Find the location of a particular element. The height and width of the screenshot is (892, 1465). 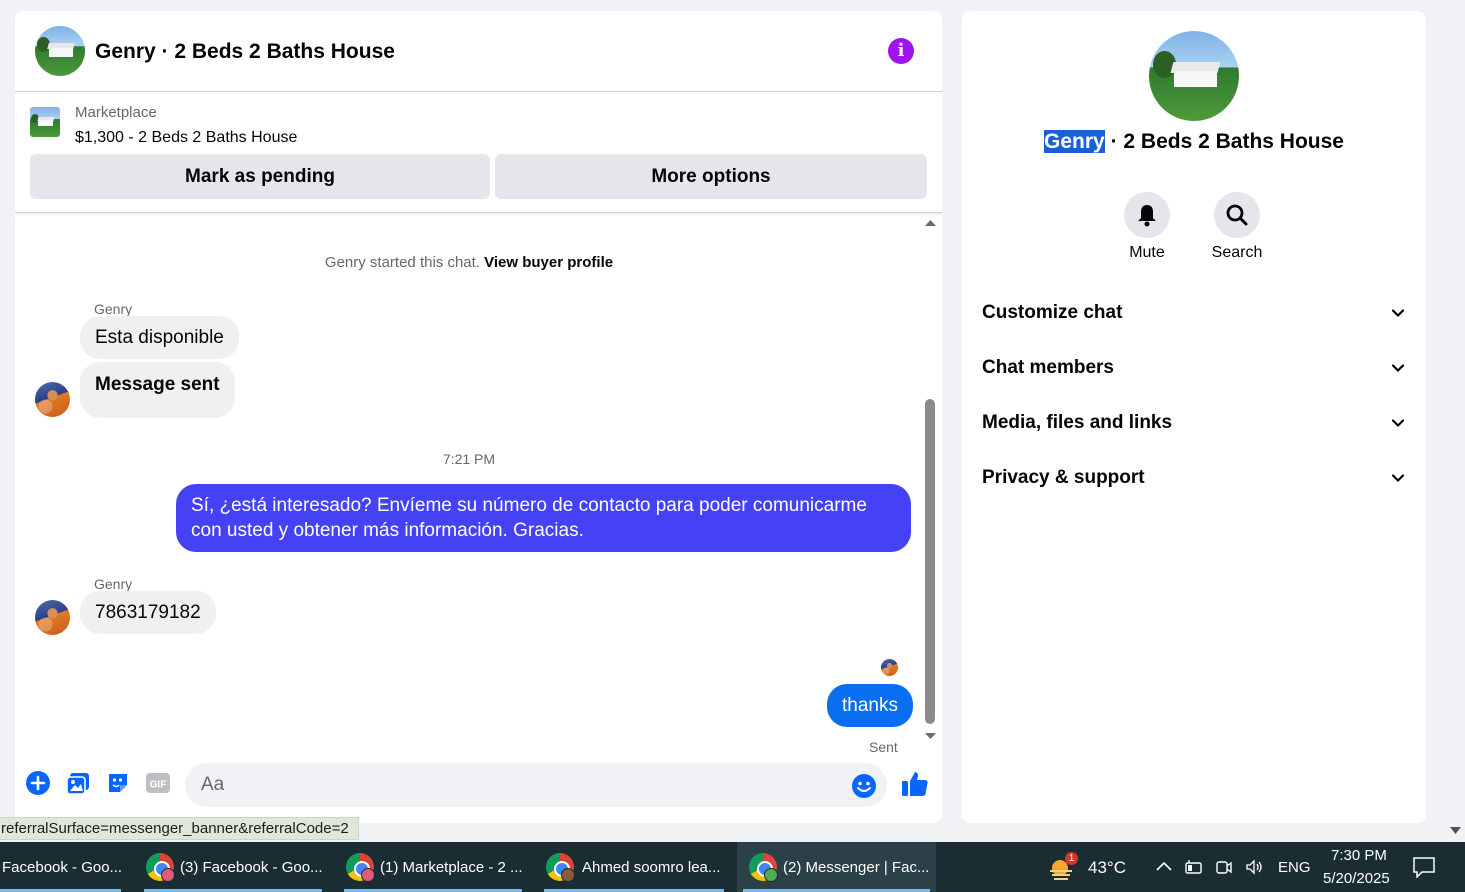

conversation-title: Genry · 2 Beds 2 Baths House is located at coordinates (245, 52).